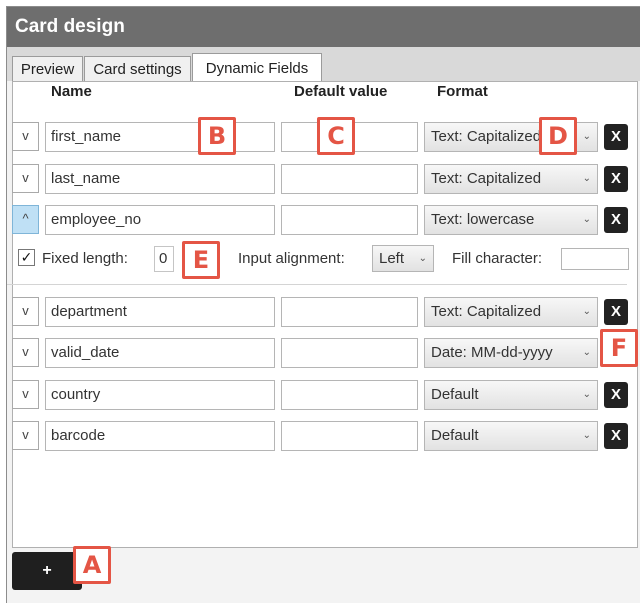 This screenshot has height=603, width=640. I want to click on format-select: Date: MM-dd-yyyy ⌄, so click(511, 353).